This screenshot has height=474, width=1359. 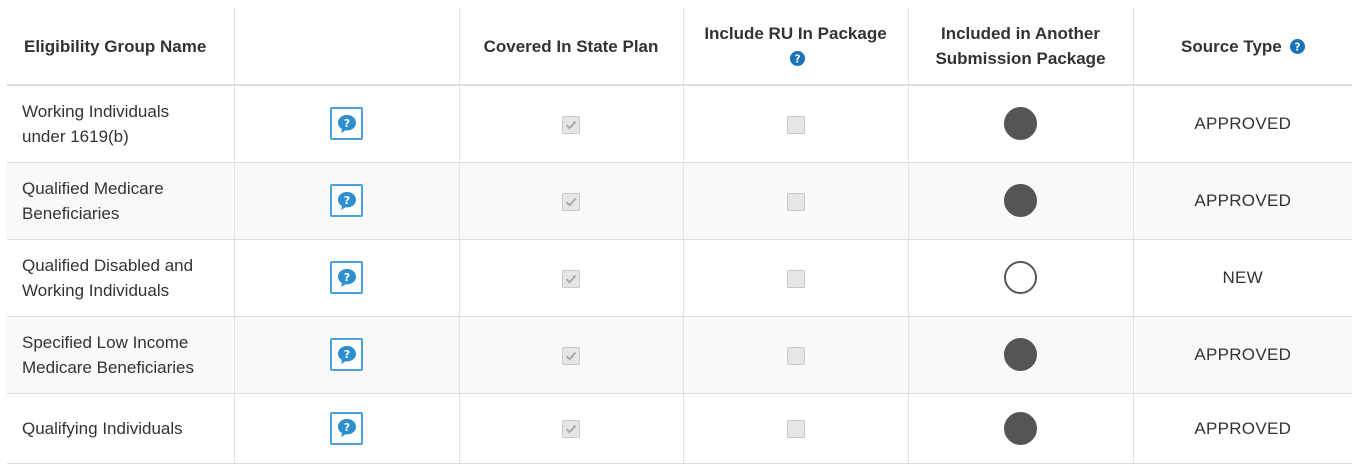 I want to click on eligibility-group-name-cell: Working Individuals under 1619(b), so click(x=121, y=124).